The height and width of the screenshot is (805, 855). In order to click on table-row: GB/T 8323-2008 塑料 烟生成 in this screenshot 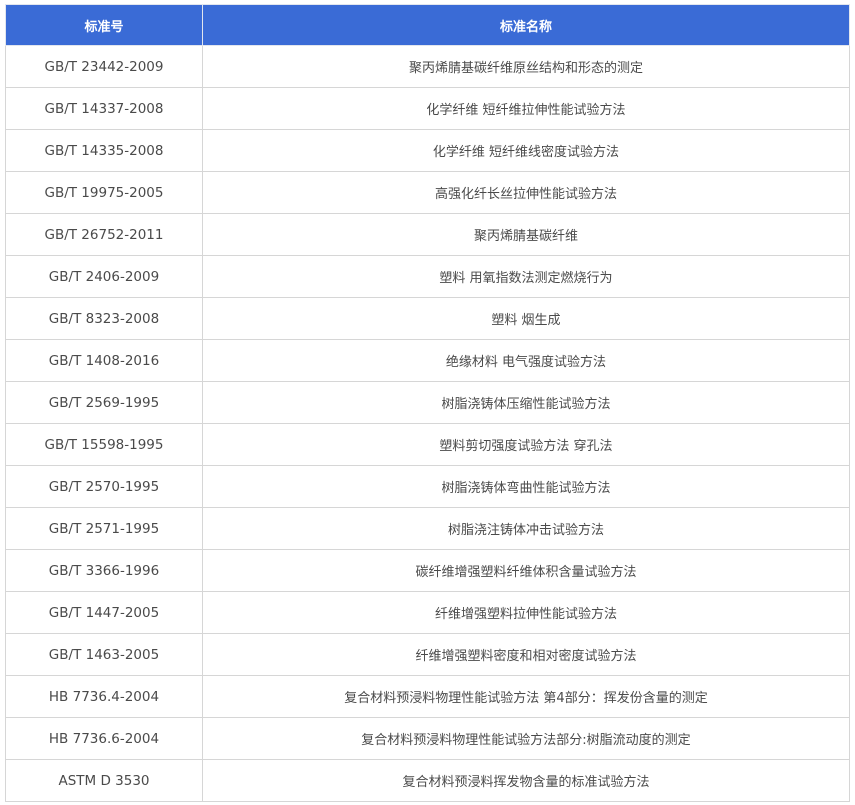, I will do `click(427, 318)`.